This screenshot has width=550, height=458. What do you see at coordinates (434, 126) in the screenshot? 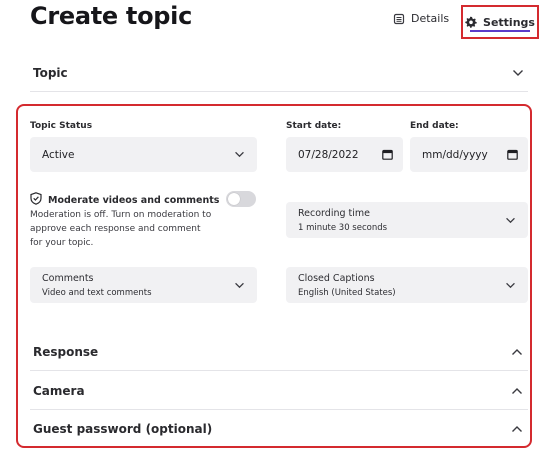
I see `end-date-label: End date:` at bounding box center [434, 126].